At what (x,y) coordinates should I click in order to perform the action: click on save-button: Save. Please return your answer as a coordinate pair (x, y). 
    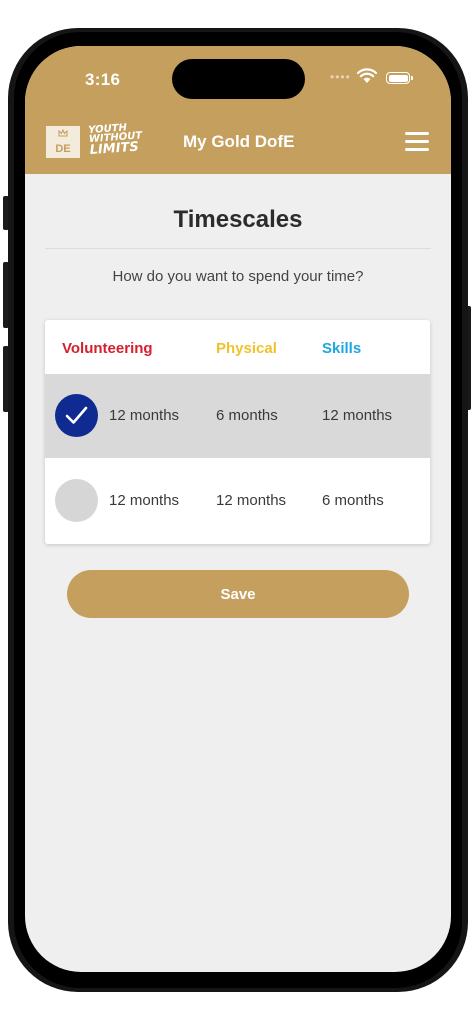
    Looking at the image, I should click on (238, 594).